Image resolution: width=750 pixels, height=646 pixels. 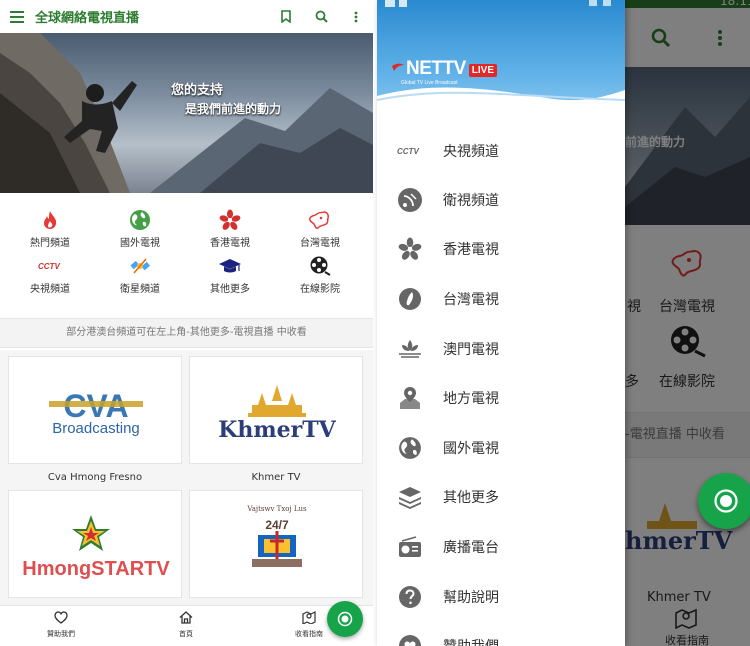 I want to click on app-bar: 全球網絡電視直播, so click(x=186, y=16).